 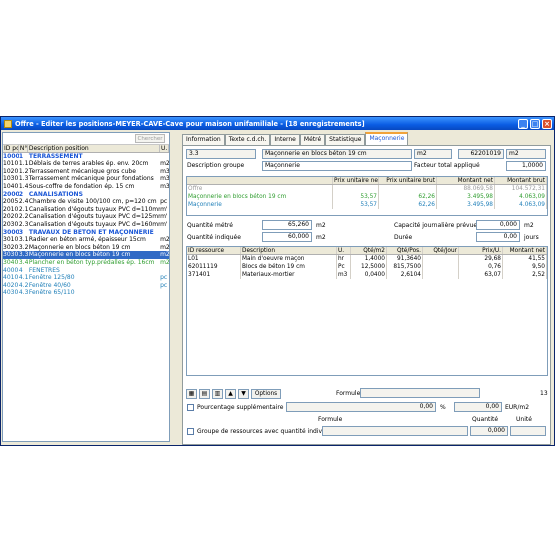 What do you see at coordinates (23, 171) in the screenshot?
I see `list-cell-no: 1.2` at bounding box center [23, 171].